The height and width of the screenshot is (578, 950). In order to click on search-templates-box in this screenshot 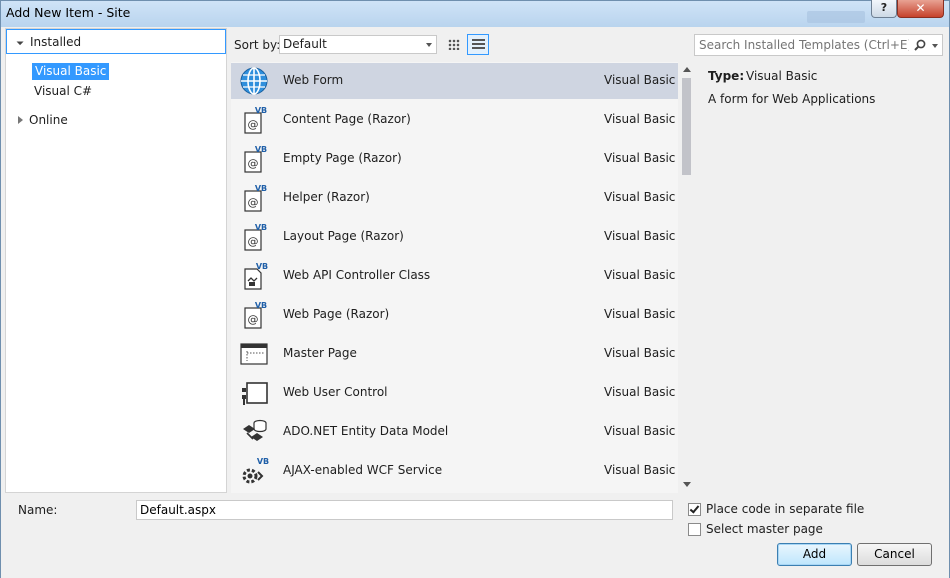, I will do `click(818, 45)`.